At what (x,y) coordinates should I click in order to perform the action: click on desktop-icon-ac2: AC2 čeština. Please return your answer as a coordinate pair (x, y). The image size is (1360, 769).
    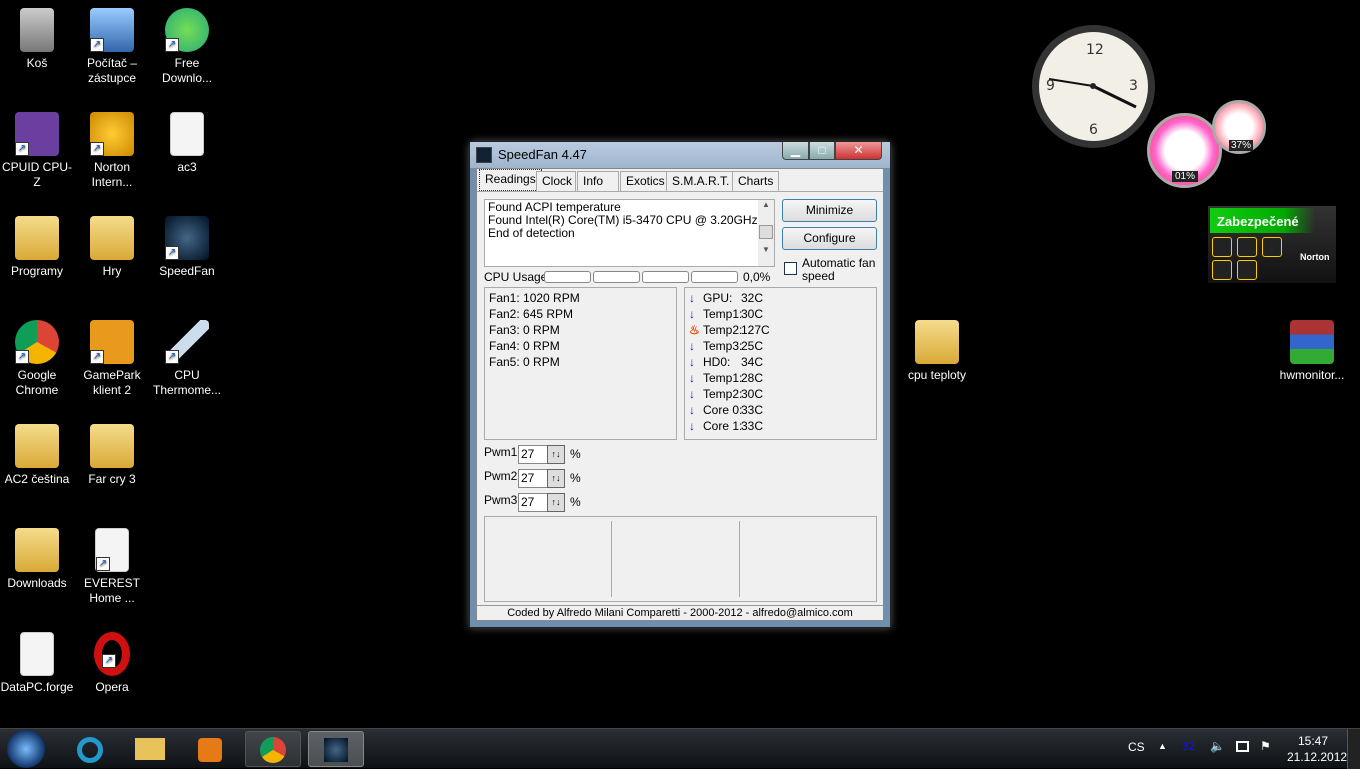
    Looking at the image, I should click on (37, 455).